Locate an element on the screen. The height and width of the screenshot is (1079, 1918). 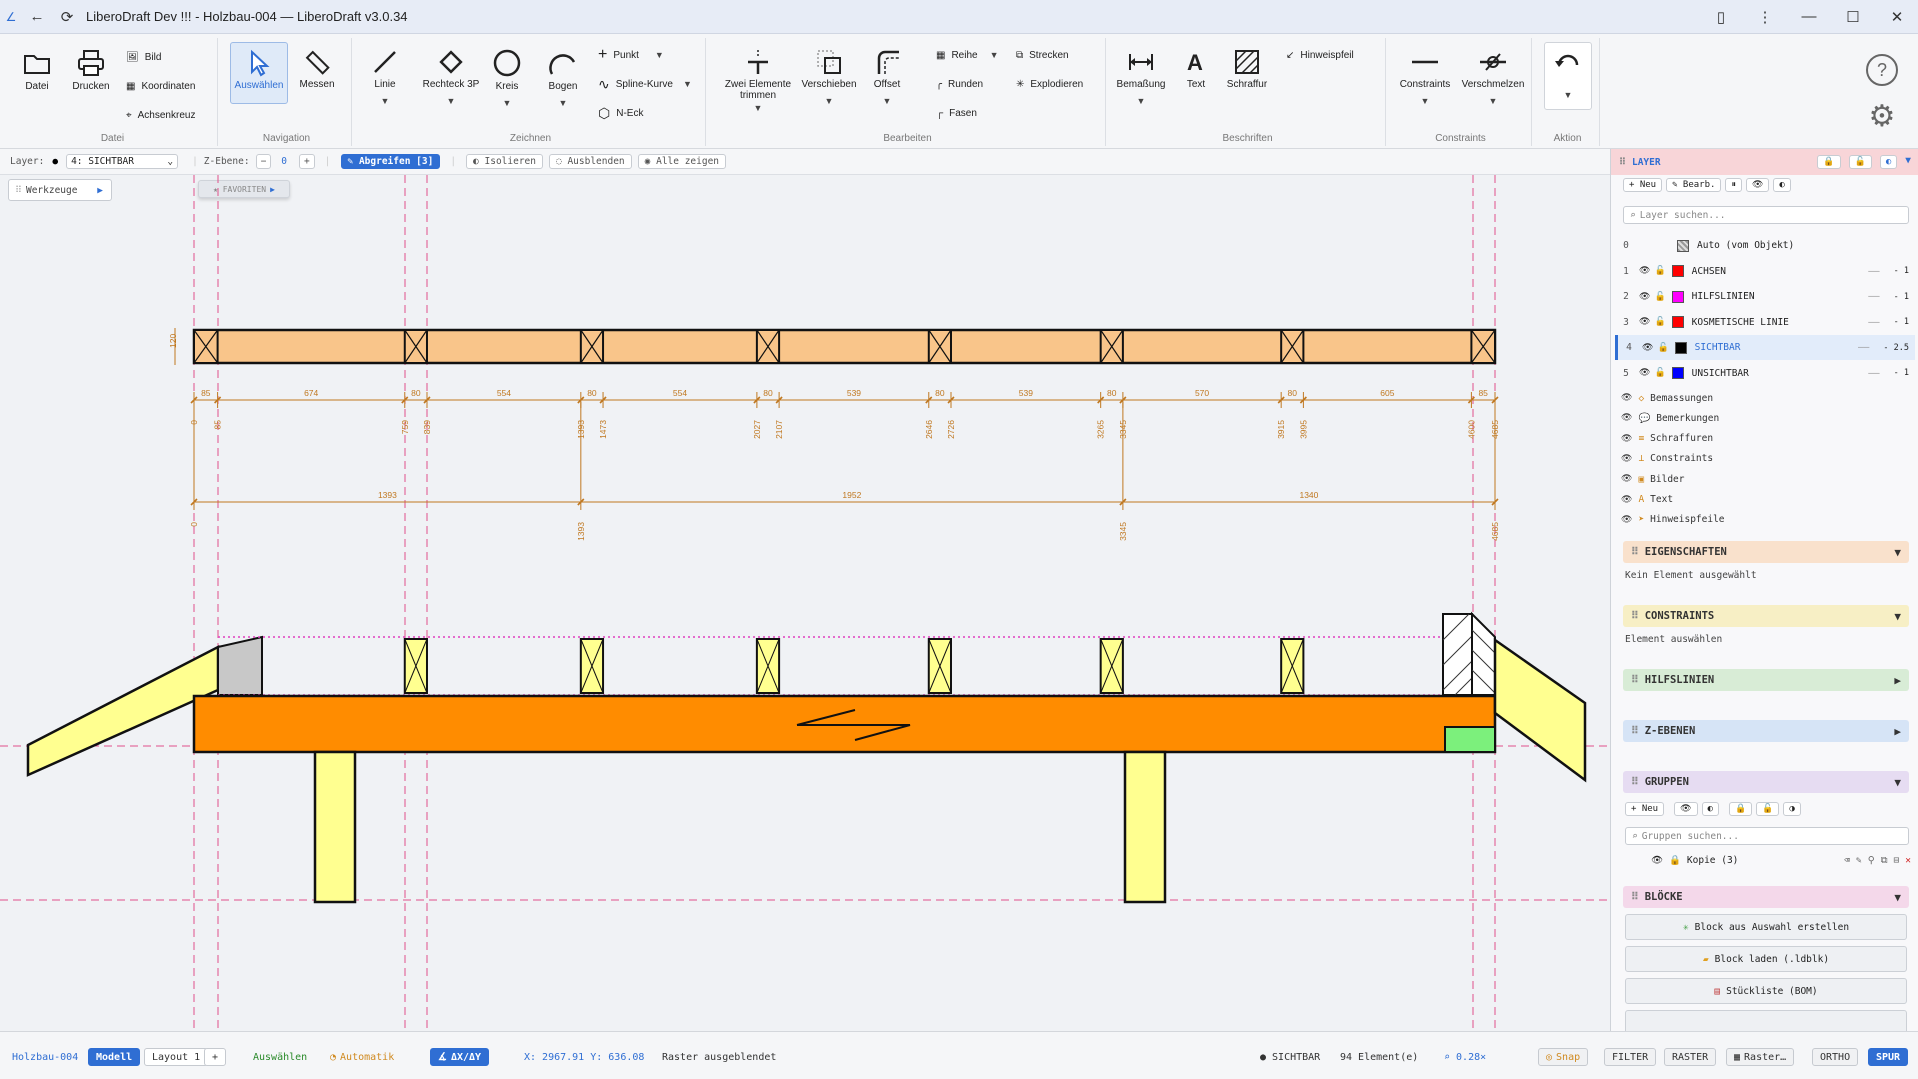
left-end-block is located at coordinates (240, 665).